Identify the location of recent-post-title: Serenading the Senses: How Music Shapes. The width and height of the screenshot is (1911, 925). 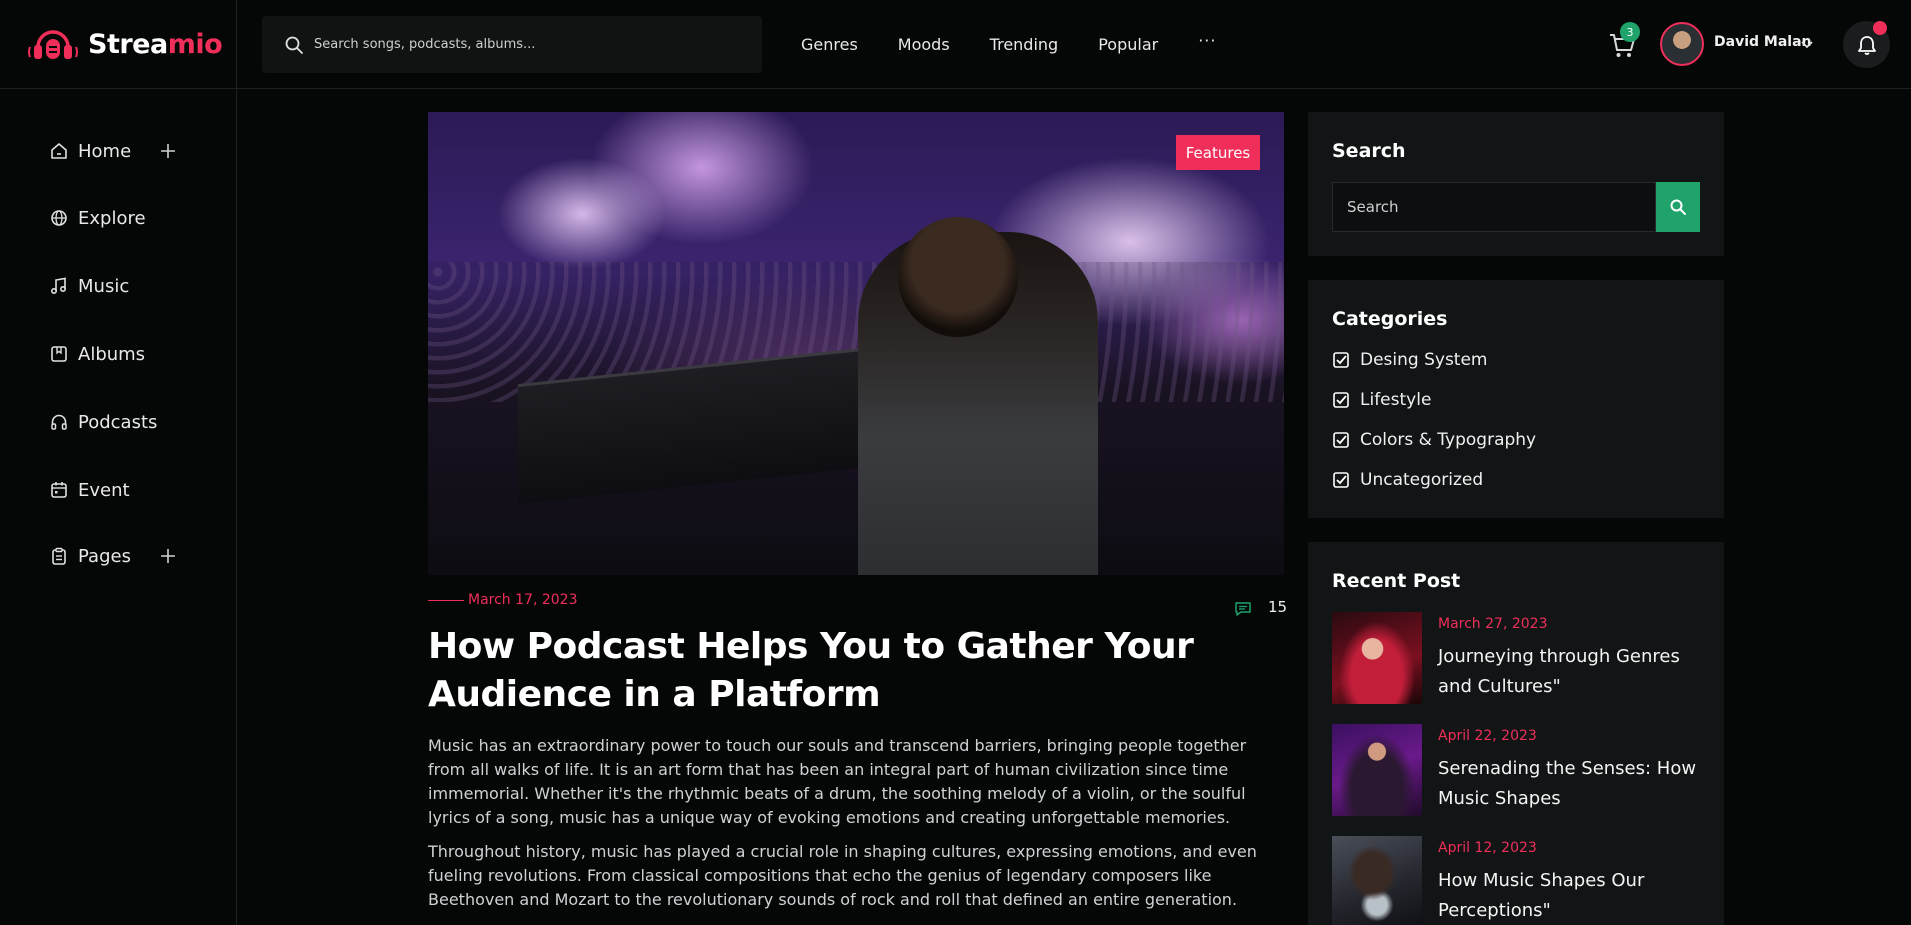
(1573, 784).